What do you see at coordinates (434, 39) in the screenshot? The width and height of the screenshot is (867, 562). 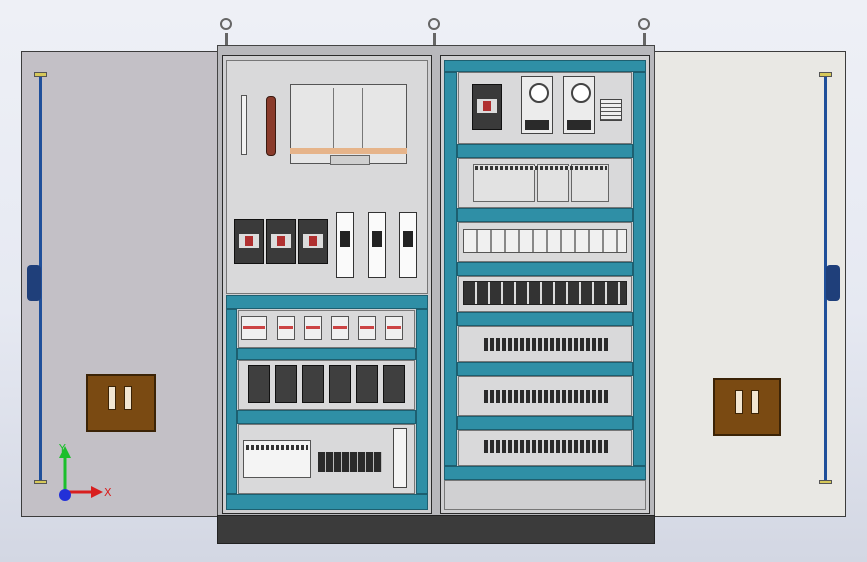 I see `lifting-eye-center-stem` at bounding box center [434, 39].